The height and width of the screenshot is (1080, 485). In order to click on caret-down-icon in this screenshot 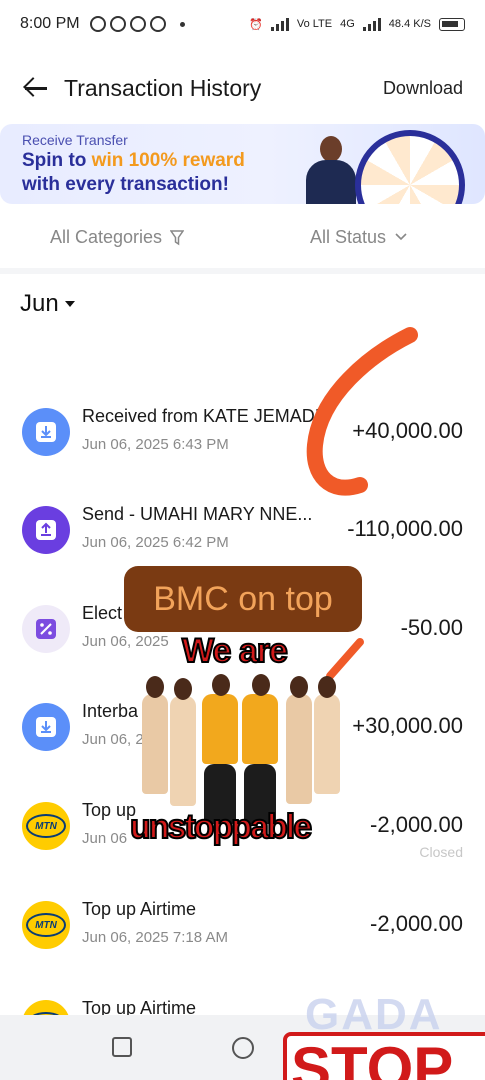, I will do `click(69, 304)`.